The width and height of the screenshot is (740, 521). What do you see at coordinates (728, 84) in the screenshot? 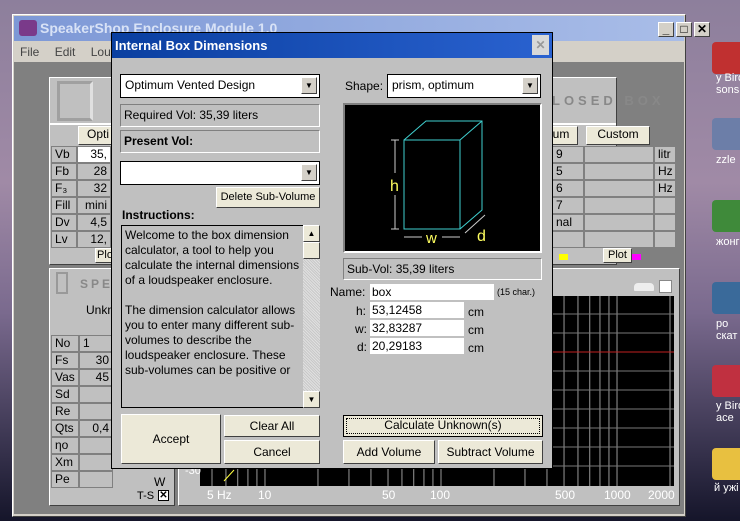
I see `desktop-icon-label: y Bird sons` at bounding box center [728, 84].